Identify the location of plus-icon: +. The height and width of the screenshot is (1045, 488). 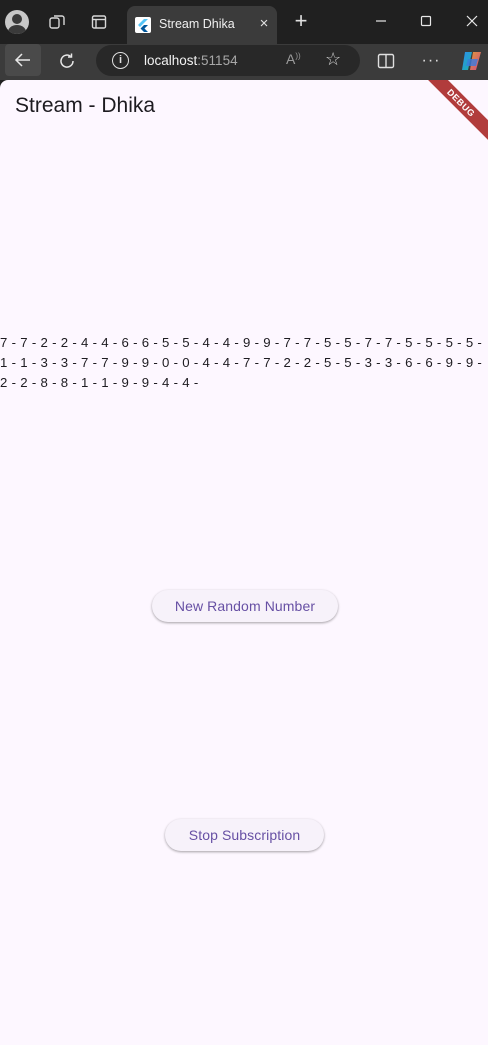
(301, 22).